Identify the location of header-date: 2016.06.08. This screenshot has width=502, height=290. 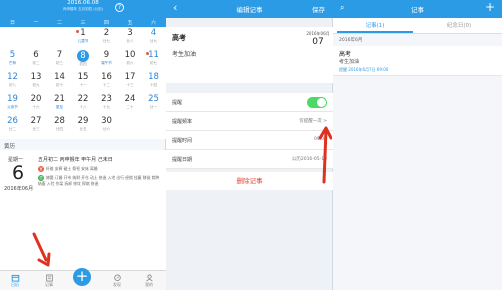
(83, 3).